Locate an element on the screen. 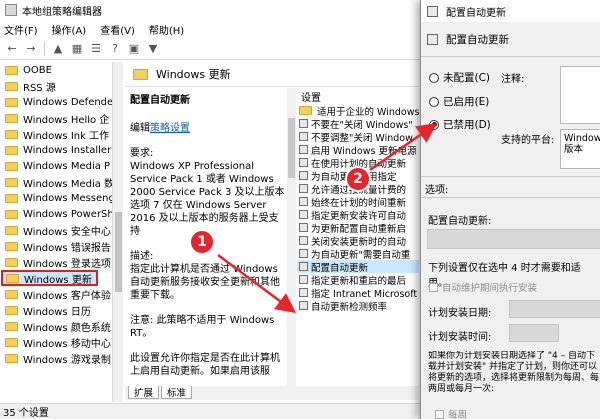  menu-file: 文件(F) is located at coordinates (21, 29).